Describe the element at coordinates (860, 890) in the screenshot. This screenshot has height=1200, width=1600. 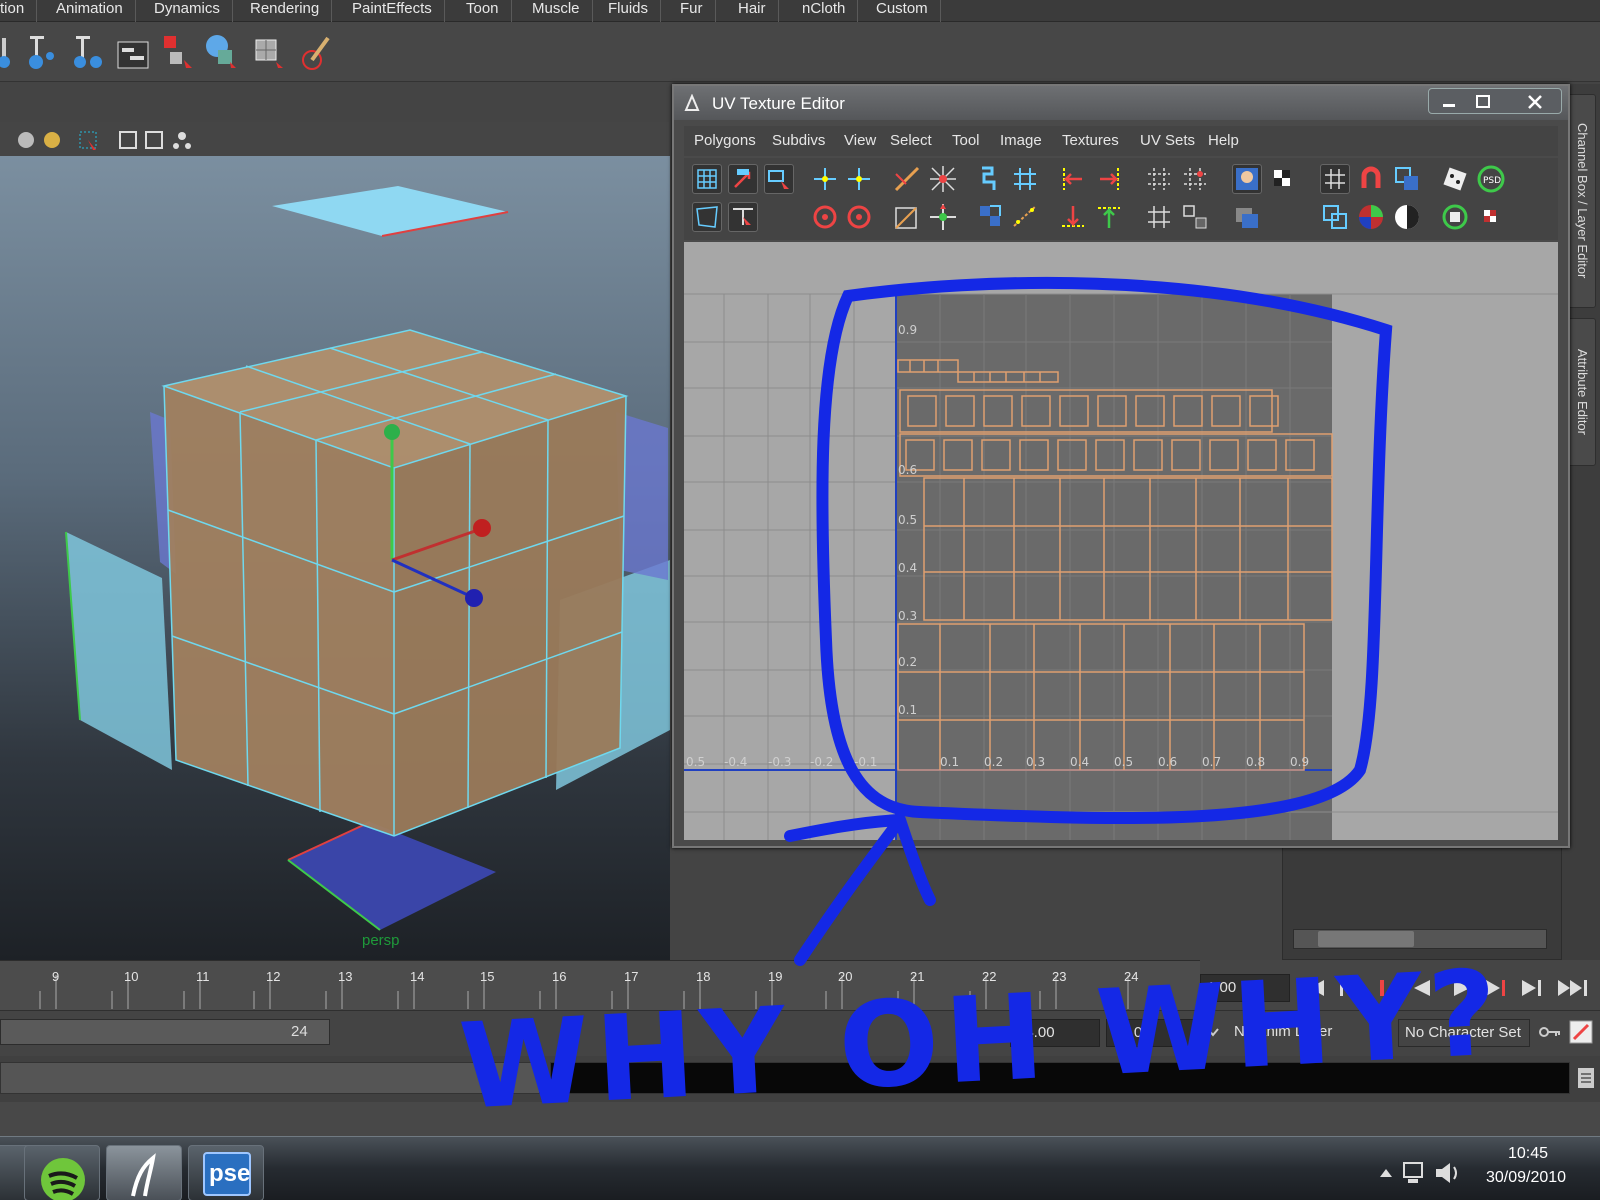
I see `annotation-arrow` at that location.